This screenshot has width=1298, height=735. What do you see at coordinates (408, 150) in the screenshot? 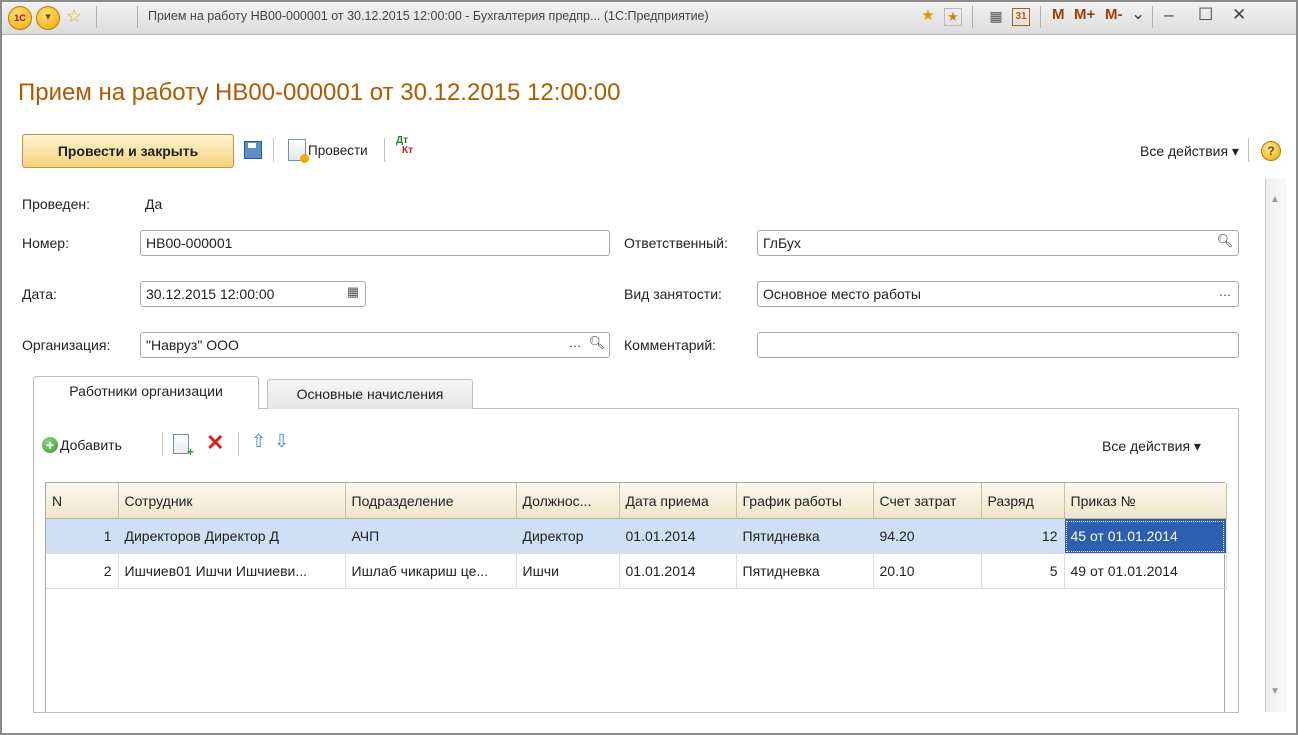
I see `kt-label: Кт` at bounding box center [408, 150].